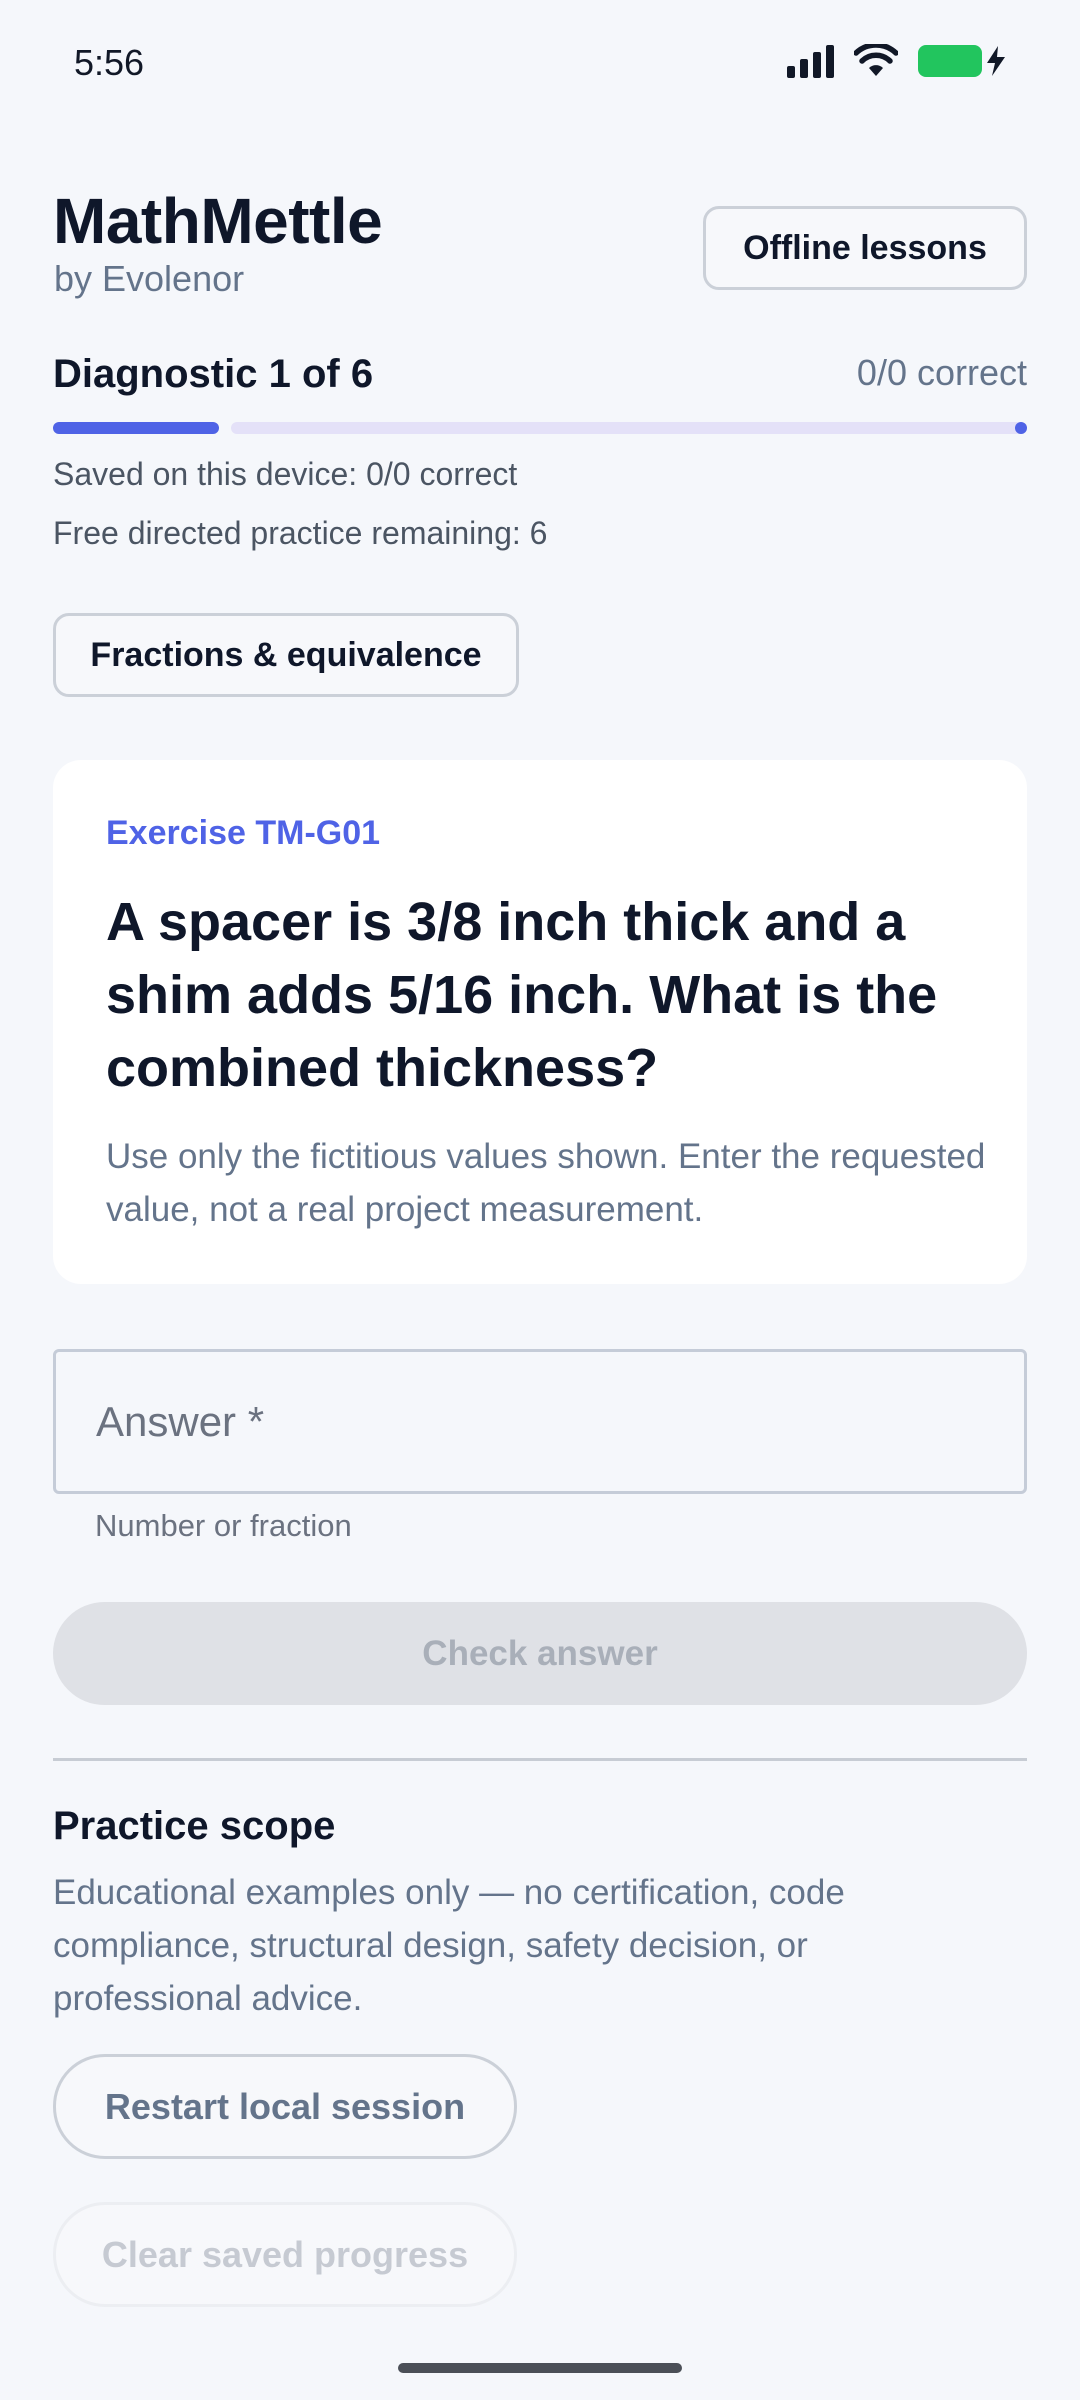 The image size is (1080, 2400). I want to click on diagnostic-label: Diagnostic 1 of 6, so click(213, 374).